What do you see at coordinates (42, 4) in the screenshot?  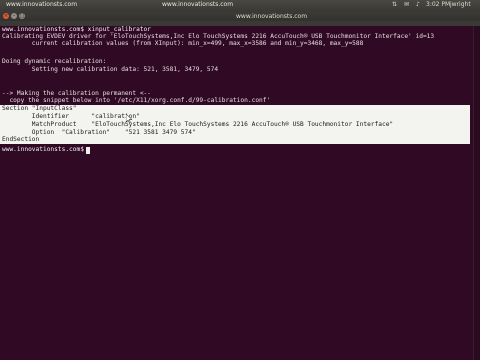 I see `panel-app-label: www.innovationsts.com` at bounding box center [42, 4].